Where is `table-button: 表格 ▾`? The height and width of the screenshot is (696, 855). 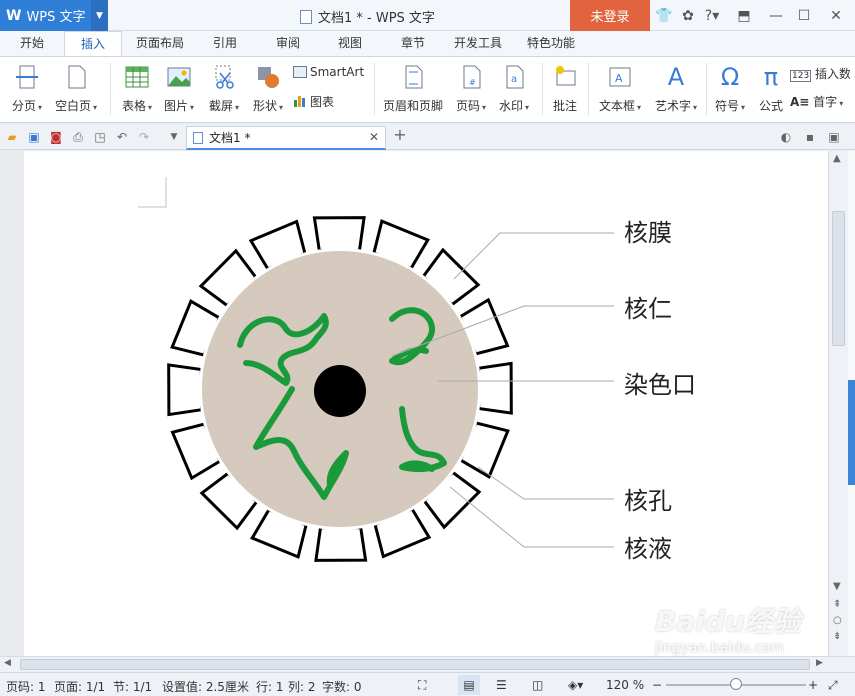 table-button: 表格 ▾ is located at coordinates (137, 88).